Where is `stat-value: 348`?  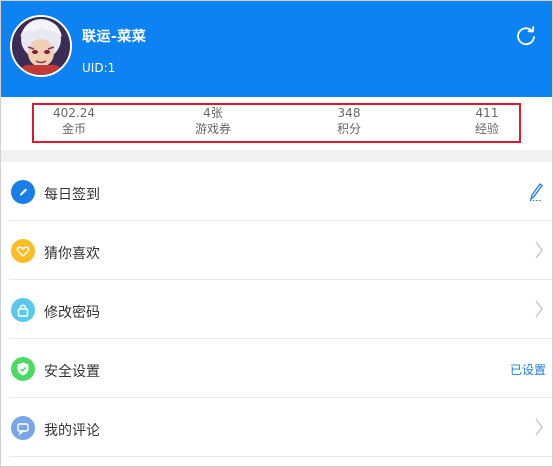
stat-value: 348 is located at coordinates (349, 113).